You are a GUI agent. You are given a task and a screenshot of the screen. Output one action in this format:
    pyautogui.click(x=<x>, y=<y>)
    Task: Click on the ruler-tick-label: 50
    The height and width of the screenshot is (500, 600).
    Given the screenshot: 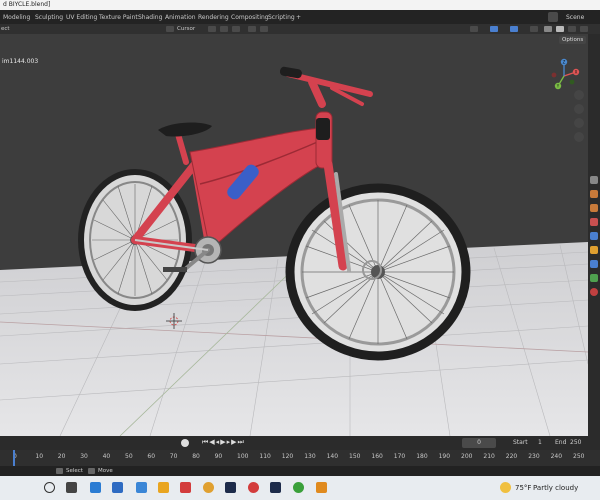 What is the action you would take?
    pyautogui.click(x=129, y=456)
    